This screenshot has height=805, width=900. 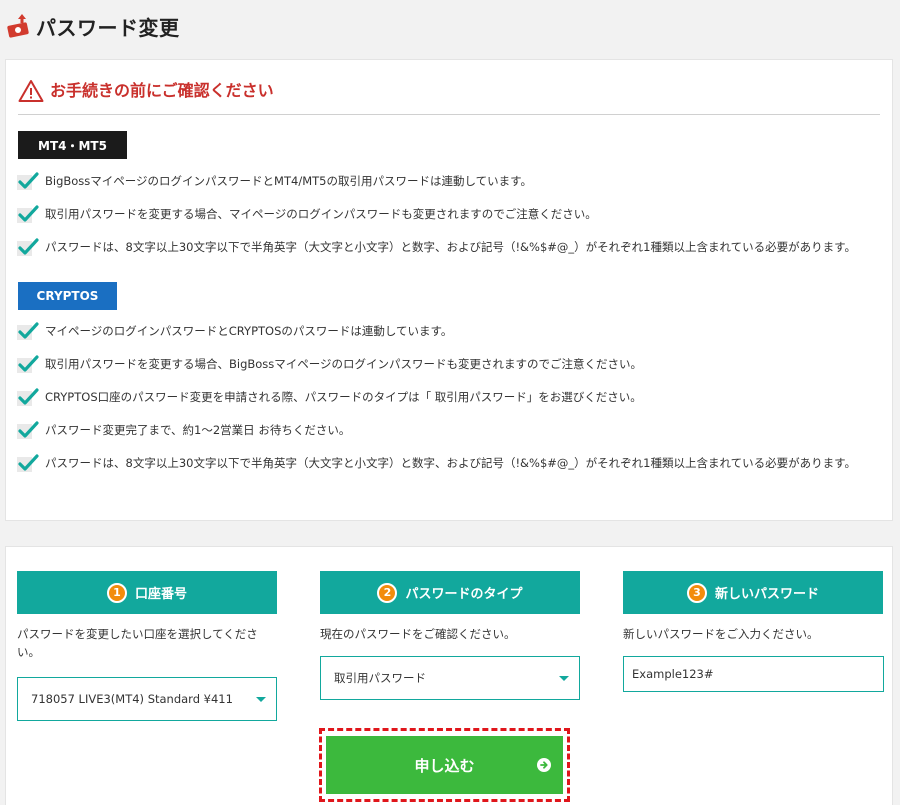 I want to click on password-type-select: 取引用パスワード, so click(x=450, y=678).